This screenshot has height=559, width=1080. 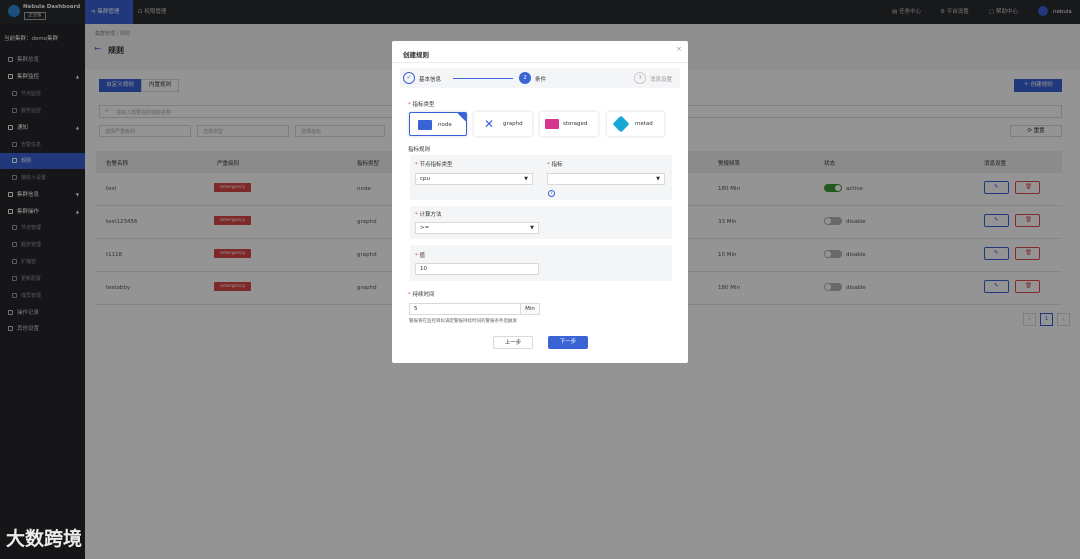 I want to click on type-graphd-label: graphd, so click(x=513, y=124).